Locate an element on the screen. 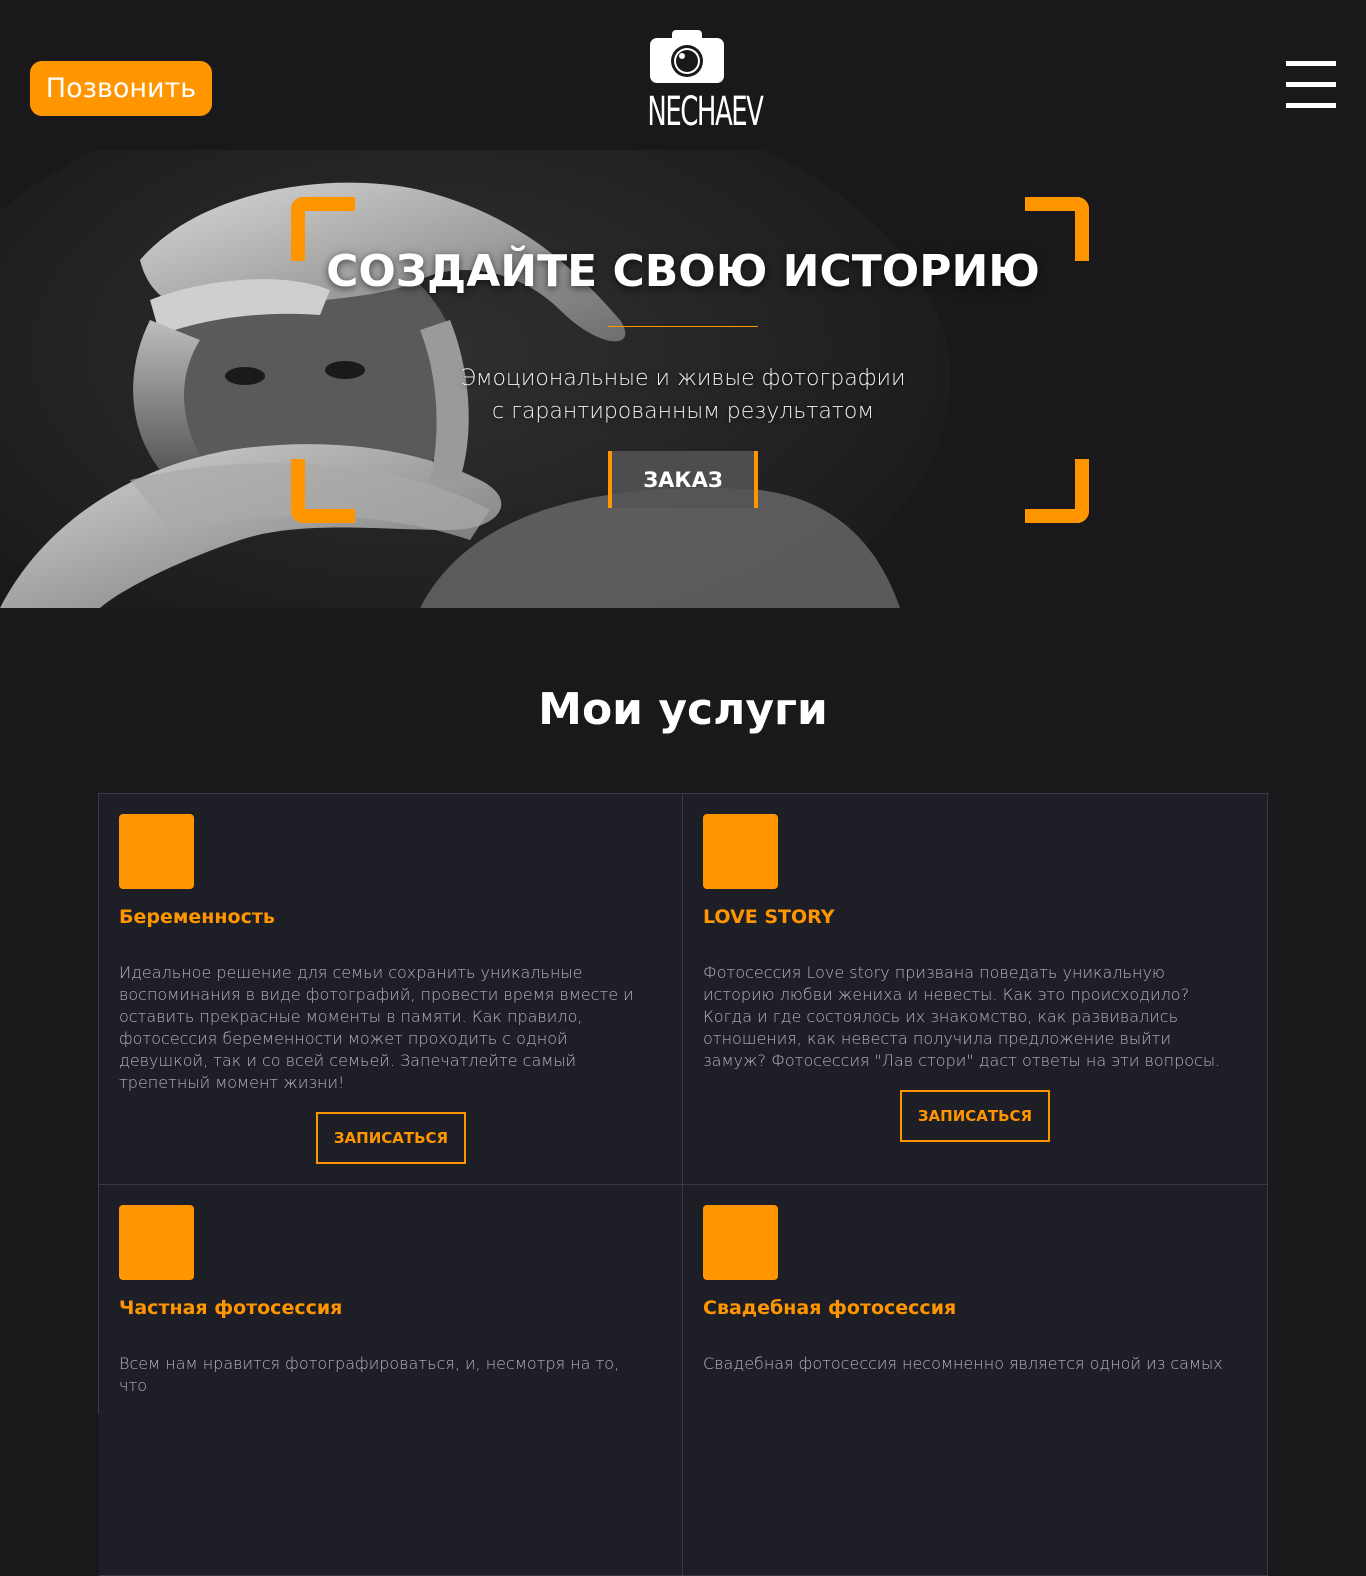 This screenshot has width=1366, height=1576. service-title: LOVE STORY is located at coordinates (769, 917).